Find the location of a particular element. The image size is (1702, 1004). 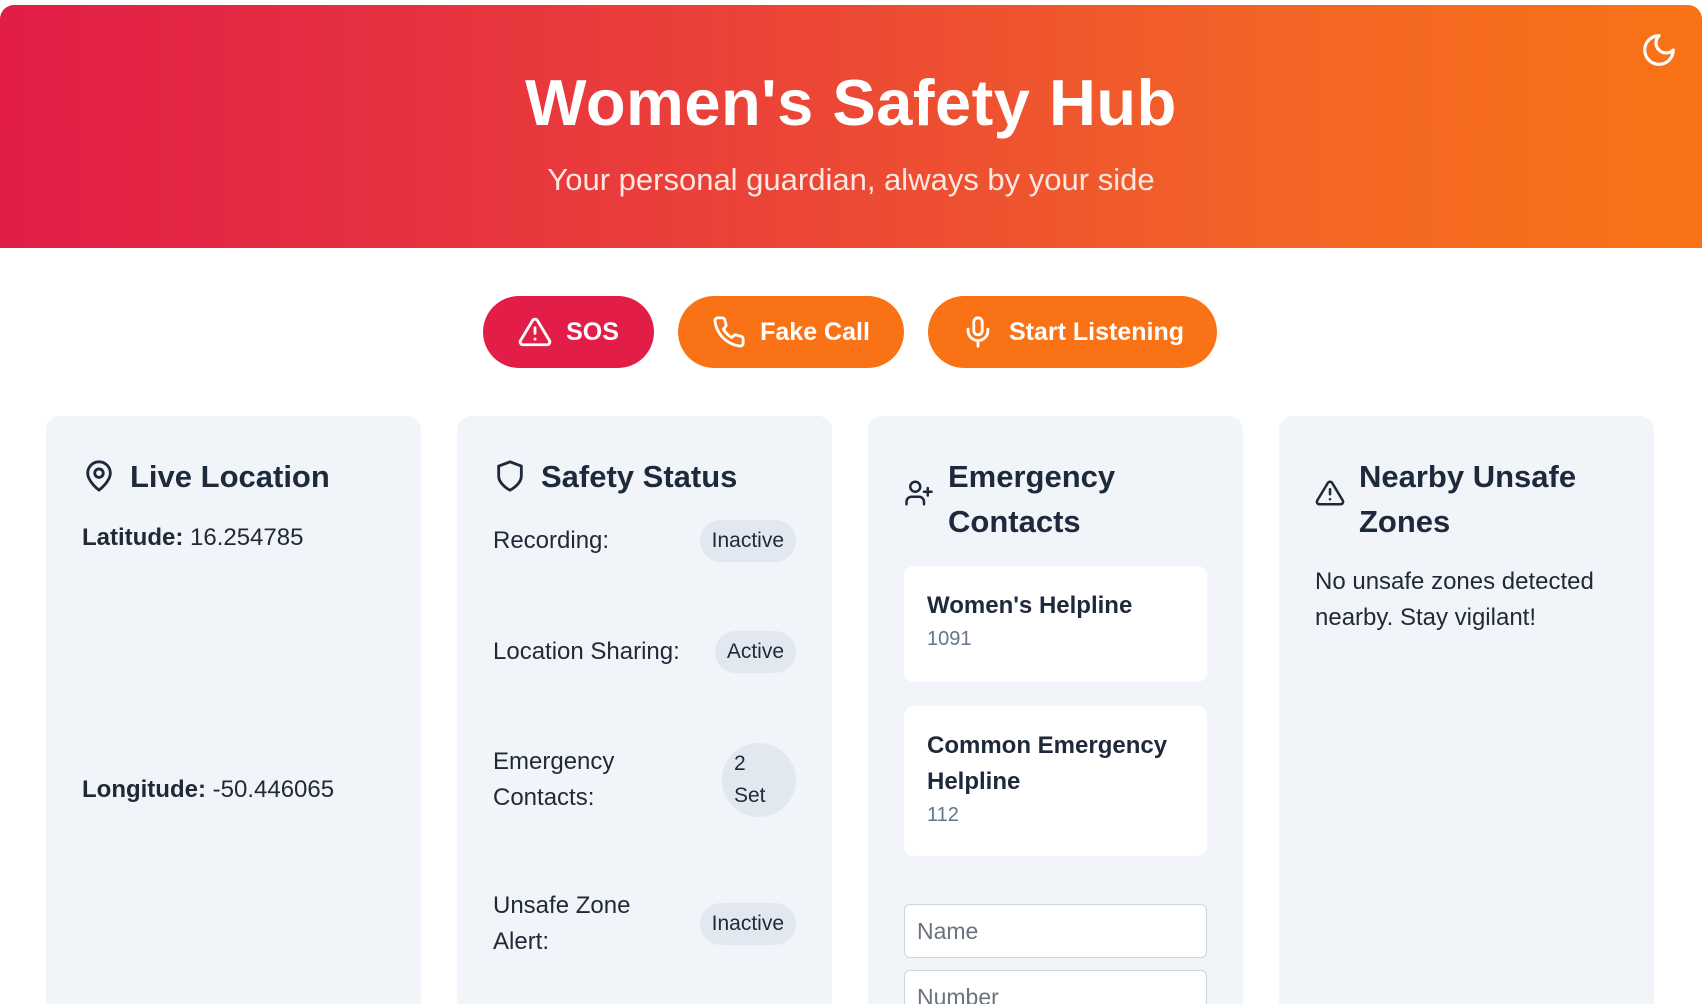

status-label: Location Sharing: is located at coordinates (586, 651).